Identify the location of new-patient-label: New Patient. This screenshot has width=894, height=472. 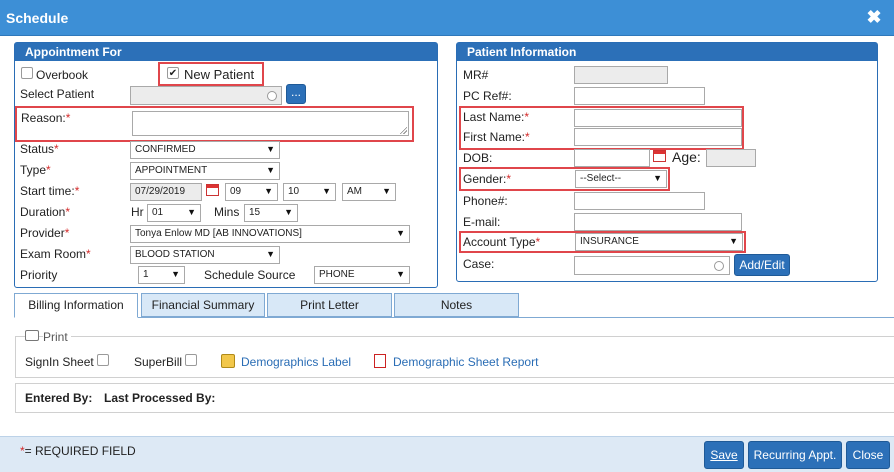
(219, 74).